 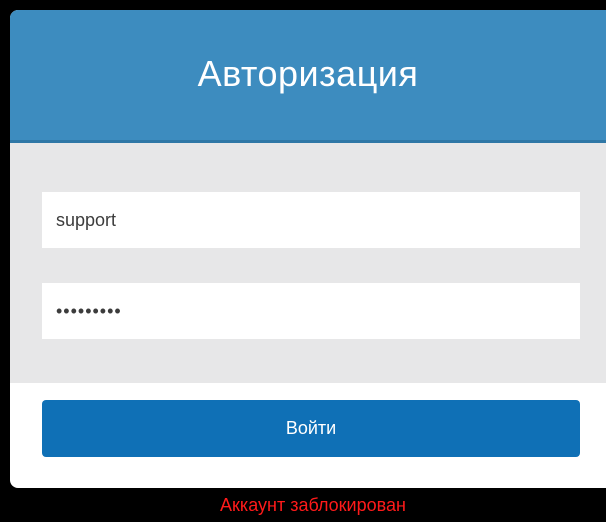 I want to click on page-title: Авторизация, so click(x=308, y=73).